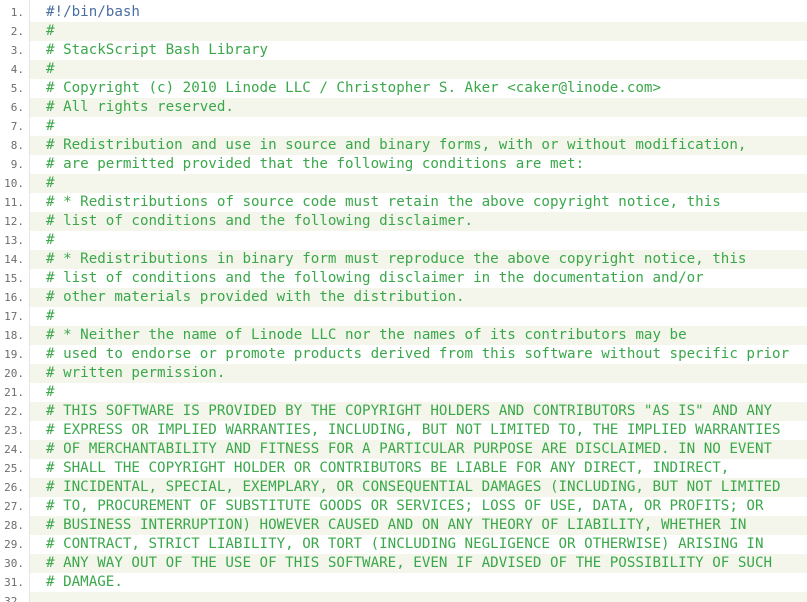 The height and width of the screenshot is (602, 807). What do you see at coordinates (140, 107) in the screenshot?
I see `comment-line-text: # All rights reserved.` at bounding box center [140, 107].